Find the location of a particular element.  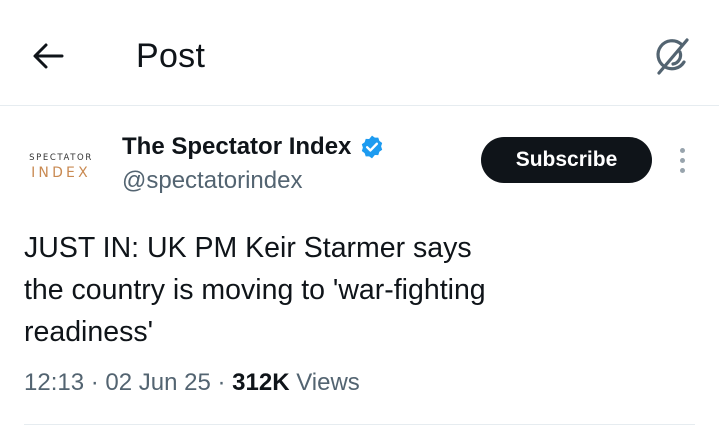

arrow-left-icon is located at coordinates (48, 56).